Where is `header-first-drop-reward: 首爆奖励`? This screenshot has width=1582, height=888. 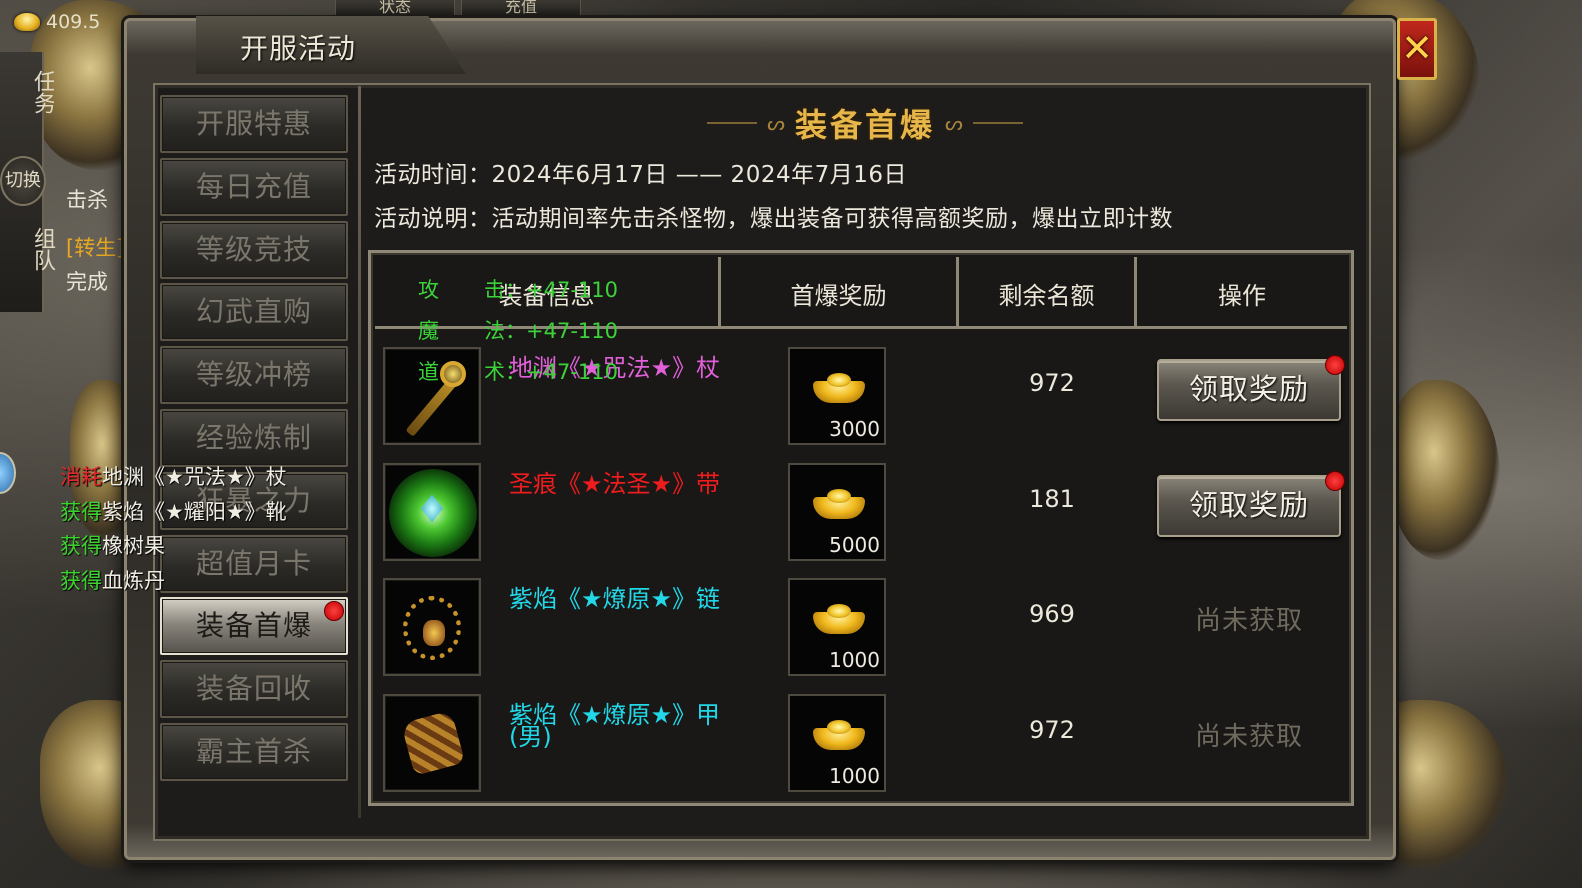
header-first-drop-reward: 首爆奖励 is located at coordinates (840, 293).